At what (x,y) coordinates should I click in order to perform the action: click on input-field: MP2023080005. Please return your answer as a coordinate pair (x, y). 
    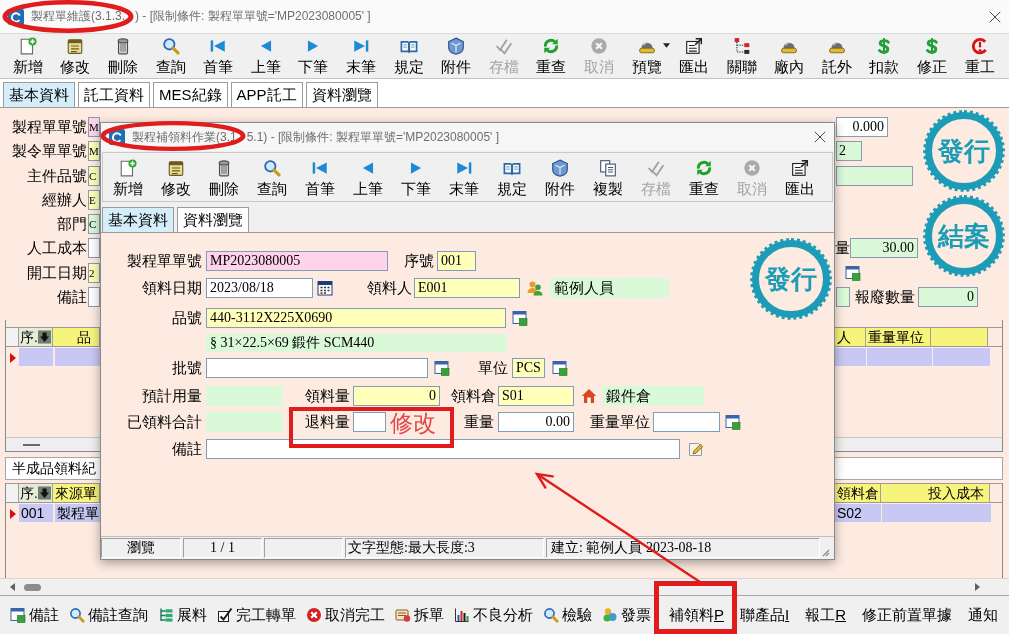
    Looking at the image, I should click on (297, 261).